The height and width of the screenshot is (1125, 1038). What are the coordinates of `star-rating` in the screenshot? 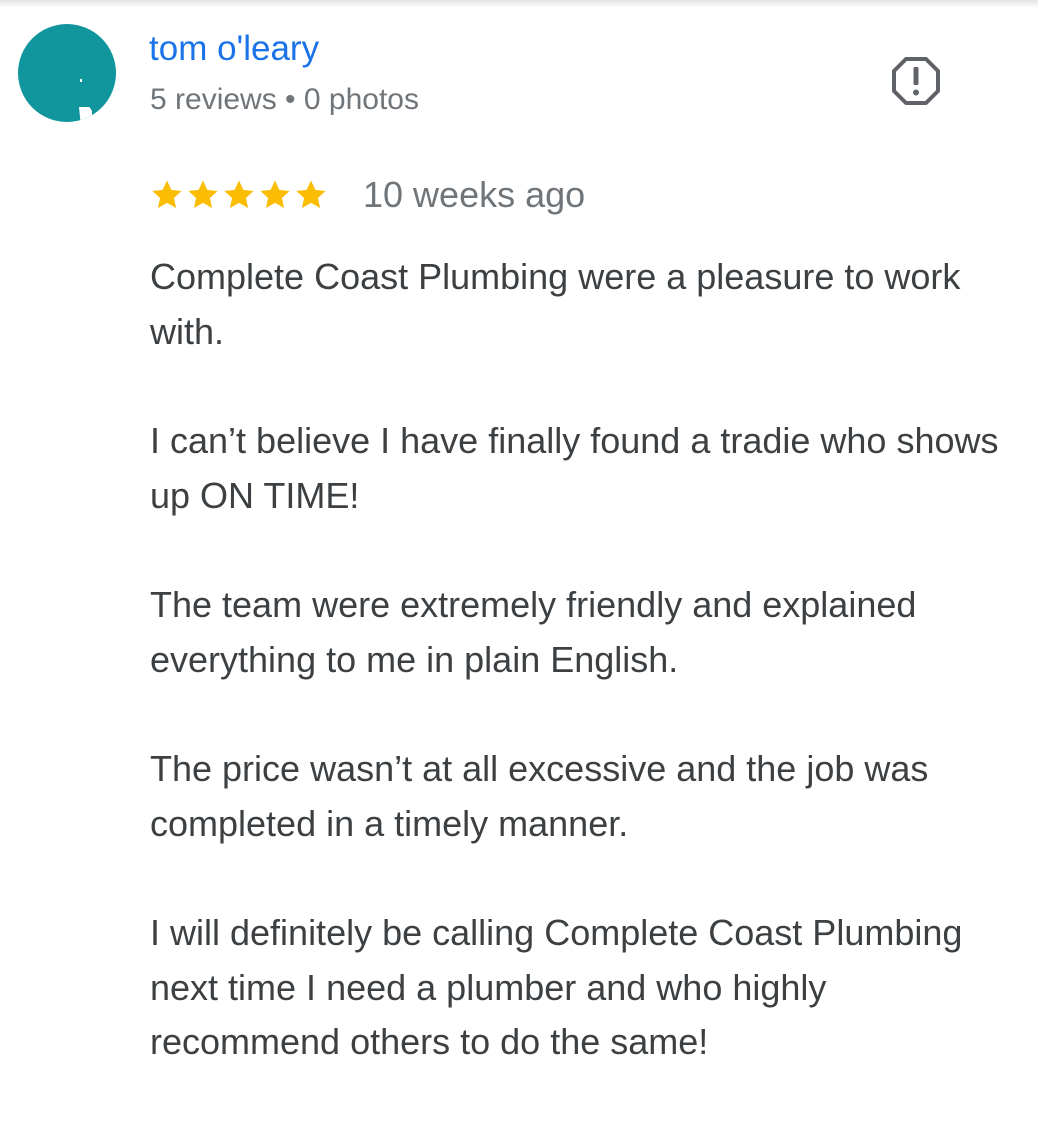 It's located at (239, 195).